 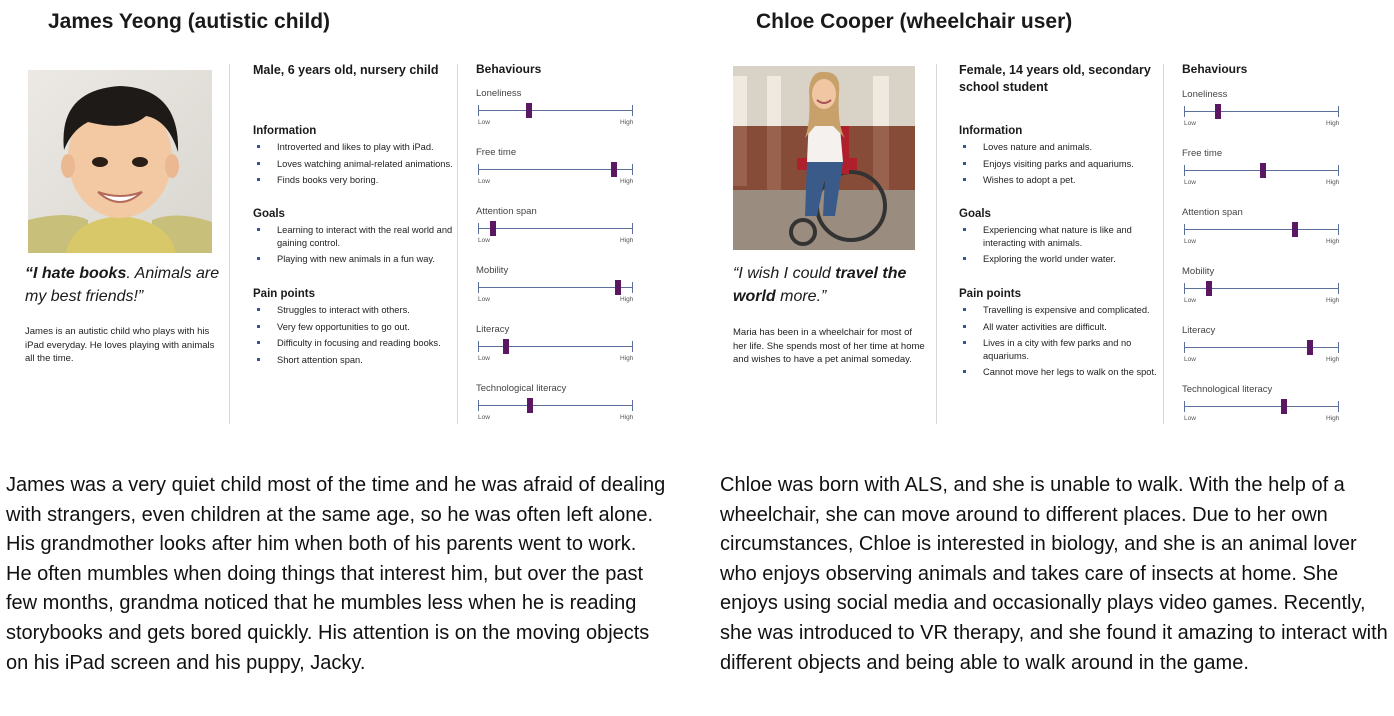 What do you see at coordinates (1059, 164) in the screenshot?
I see `list-item: Enjoys visiting parks and aquariums.` at bounding box center [1059, 164].